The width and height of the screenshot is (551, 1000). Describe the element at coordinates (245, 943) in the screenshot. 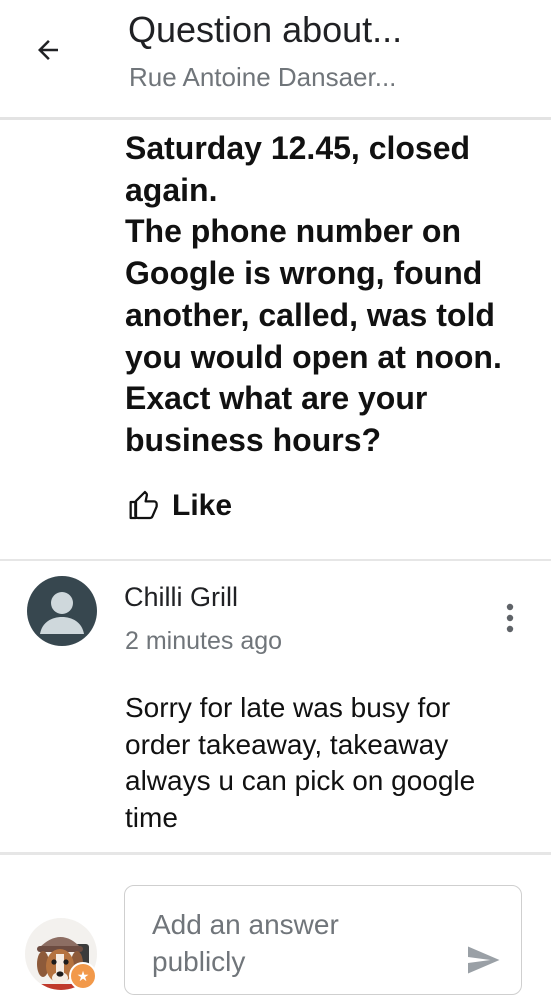

I see `answer-input-placeholder: Add an answer publicly` at that location.